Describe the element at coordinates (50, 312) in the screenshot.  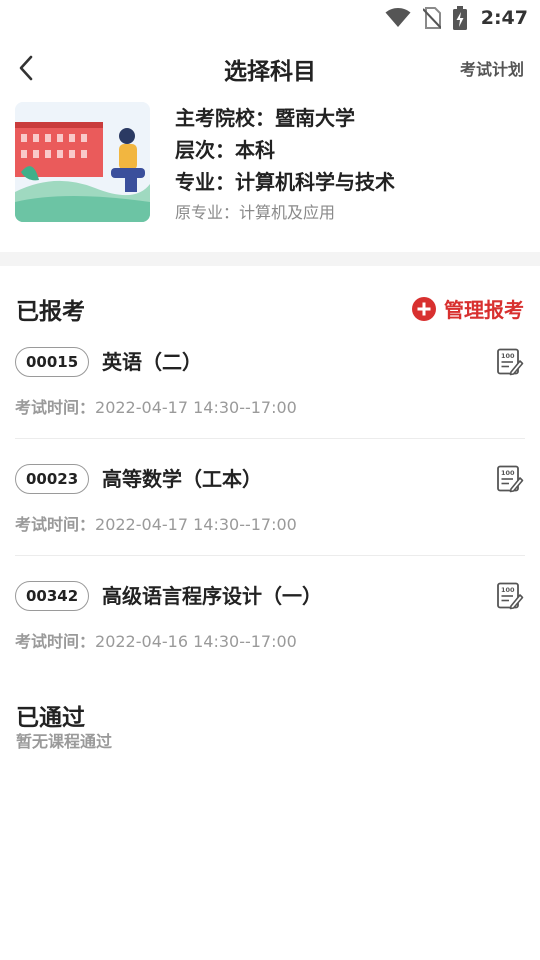
I see `registered-section-title: 已报考` at that location.